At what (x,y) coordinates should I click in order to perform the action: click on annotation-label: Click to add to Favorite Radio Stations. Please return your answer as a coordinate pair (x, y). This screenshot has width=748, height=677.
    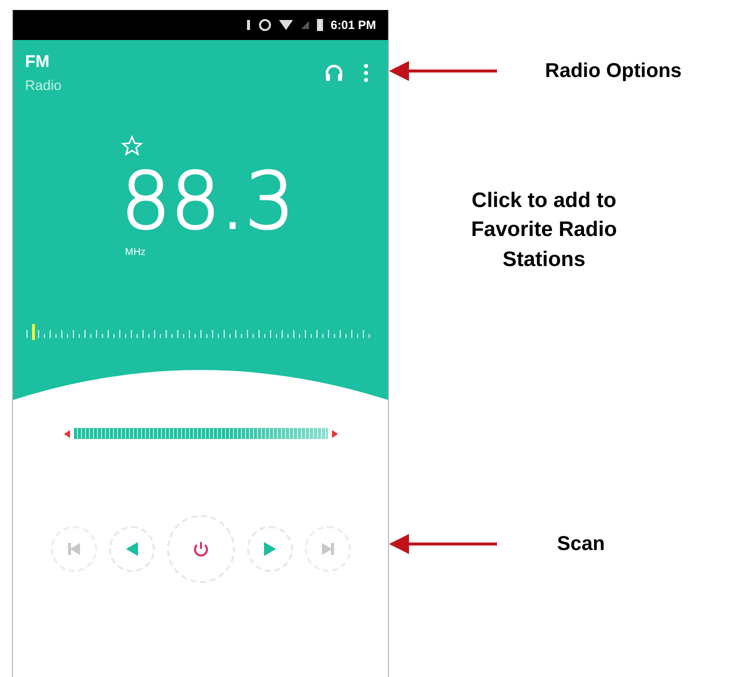
    Looking at the image, I should click on (544, 230).